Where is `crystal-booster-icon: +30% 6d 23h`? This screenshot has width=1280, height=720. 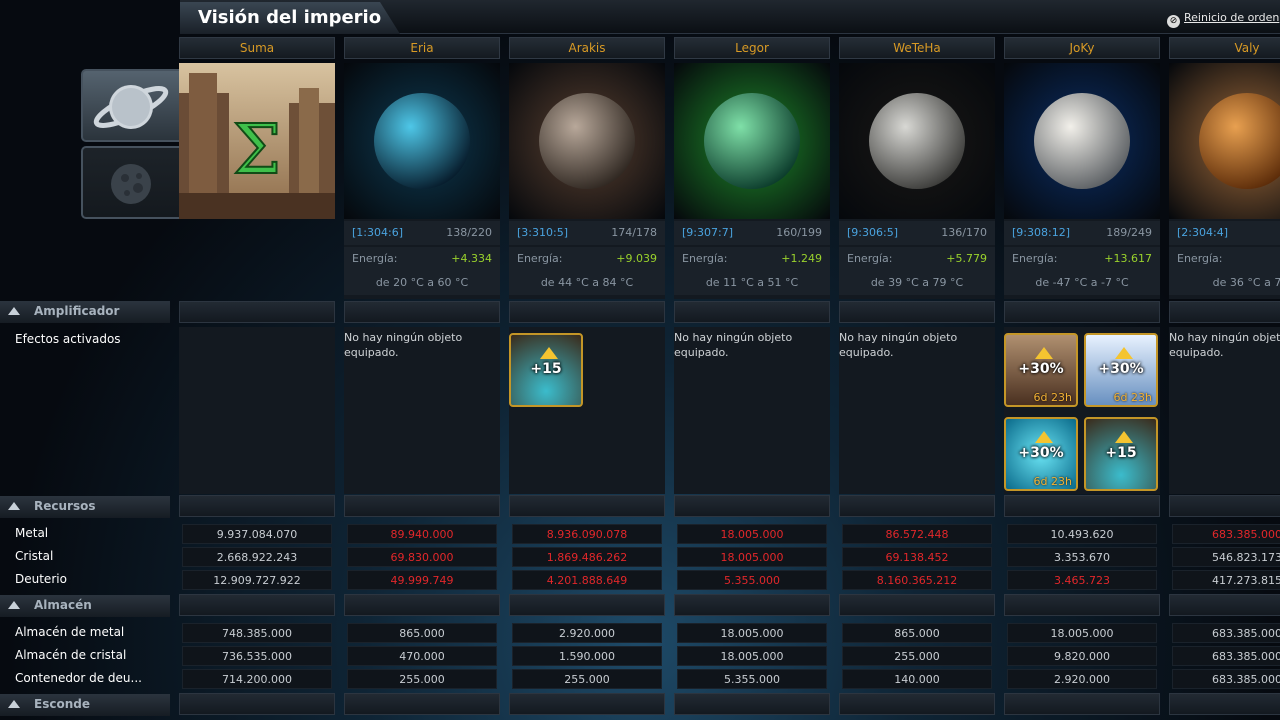
crystal-booster-icon: +30% 6d 23h is located at coordinates (1121, 370).